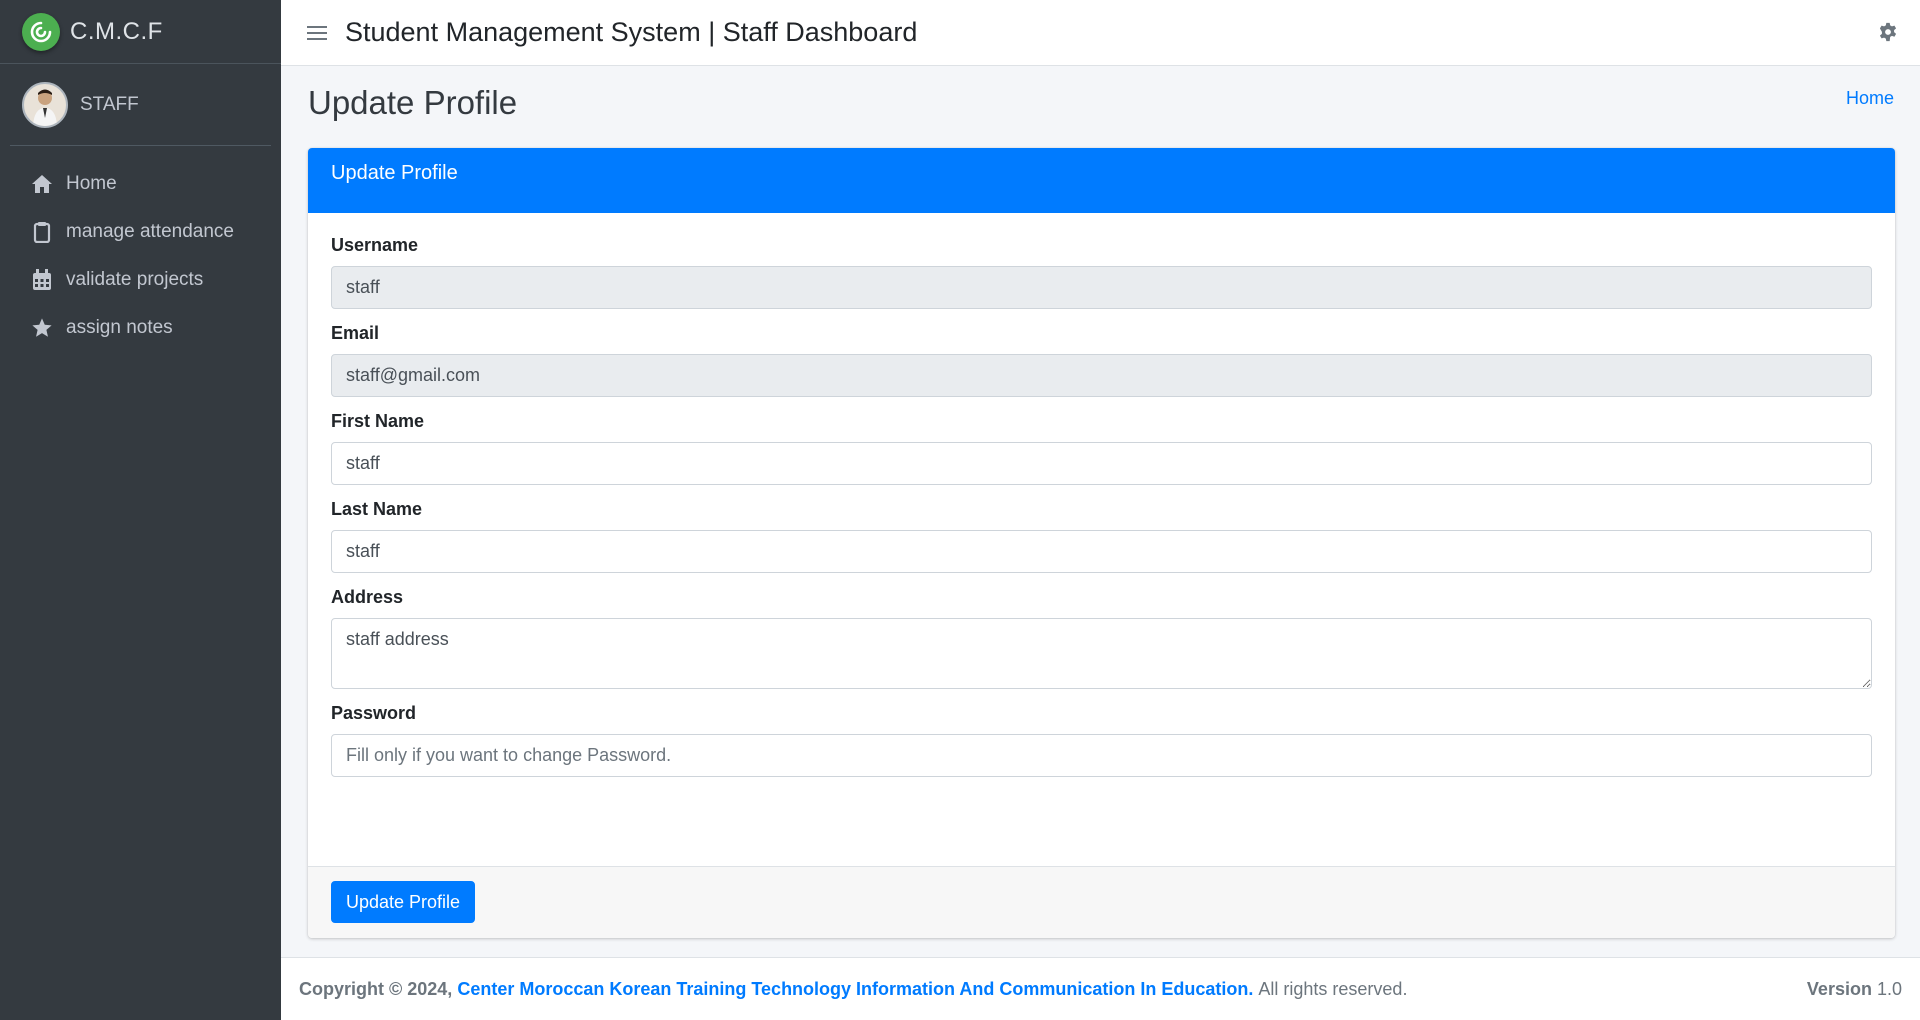 Image resolution: width=1920 pixels, height=1020 pixels. I want to click on version-label: Version, so click(1839, 988).